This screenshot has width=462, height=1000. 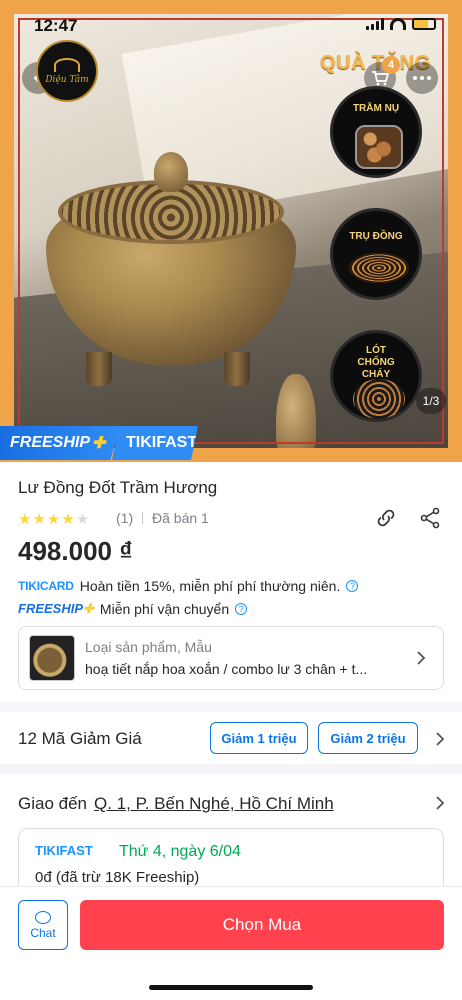 I want to click on tikifast-badge: TIKIFAST, so click(x=155, y=443).